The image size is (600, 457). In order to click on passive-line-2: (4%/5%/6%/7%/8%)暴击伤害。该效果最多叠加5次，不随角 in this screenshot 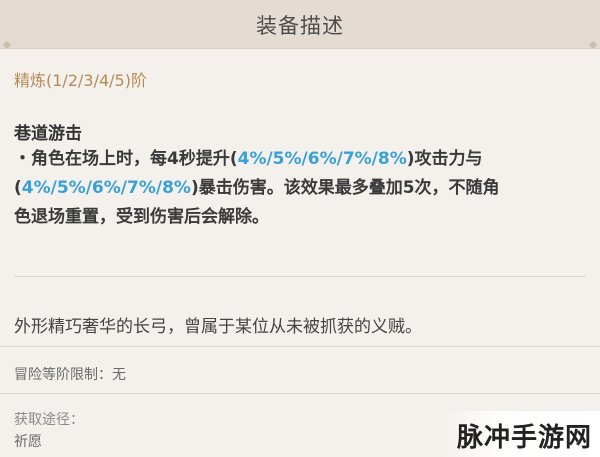, I will do `click(299, 188)`.